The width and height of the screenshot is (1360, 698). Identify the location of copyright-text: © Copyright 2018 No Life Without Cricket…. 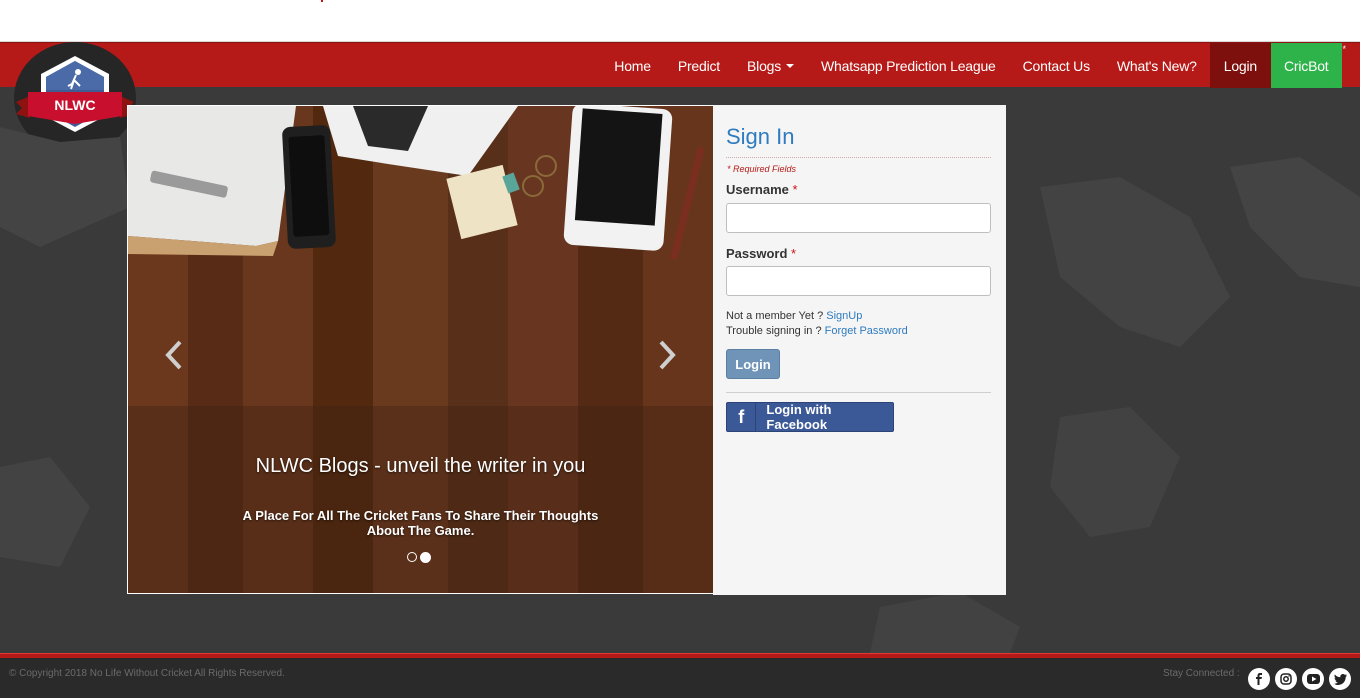
(147, 673).